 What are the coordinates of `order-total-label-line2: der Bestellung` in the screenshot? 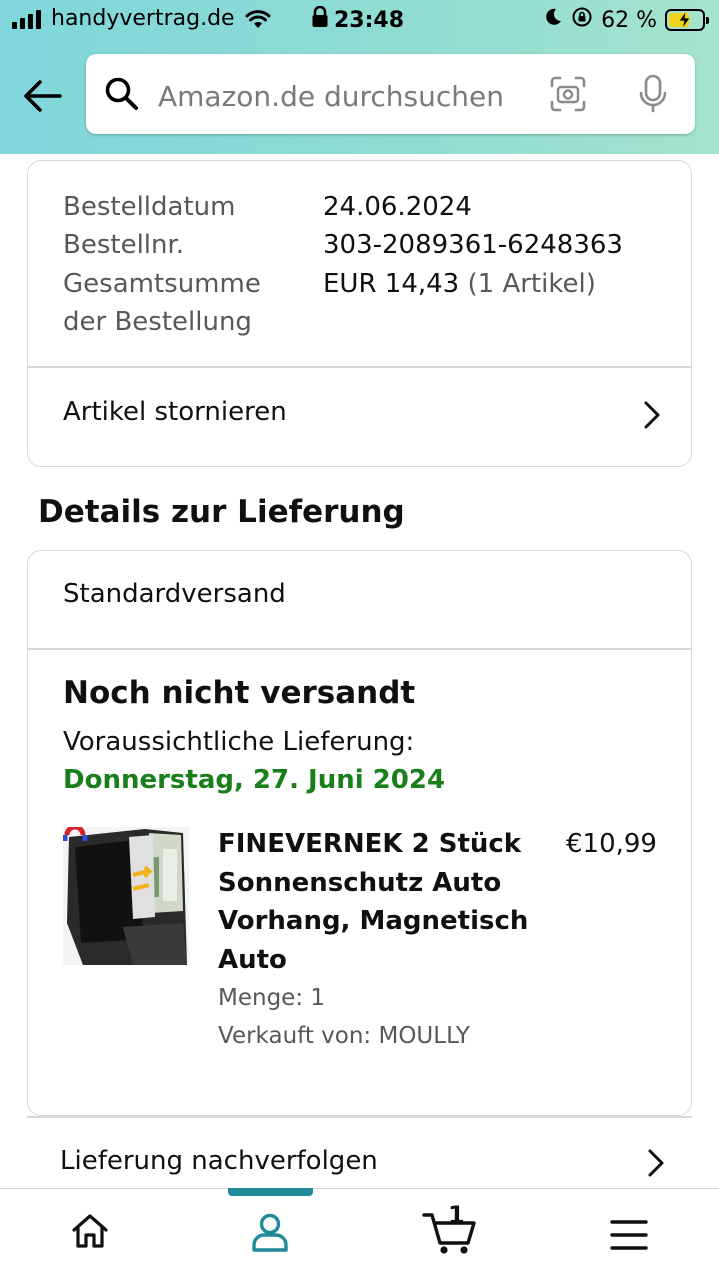 It's located at (157, 322).